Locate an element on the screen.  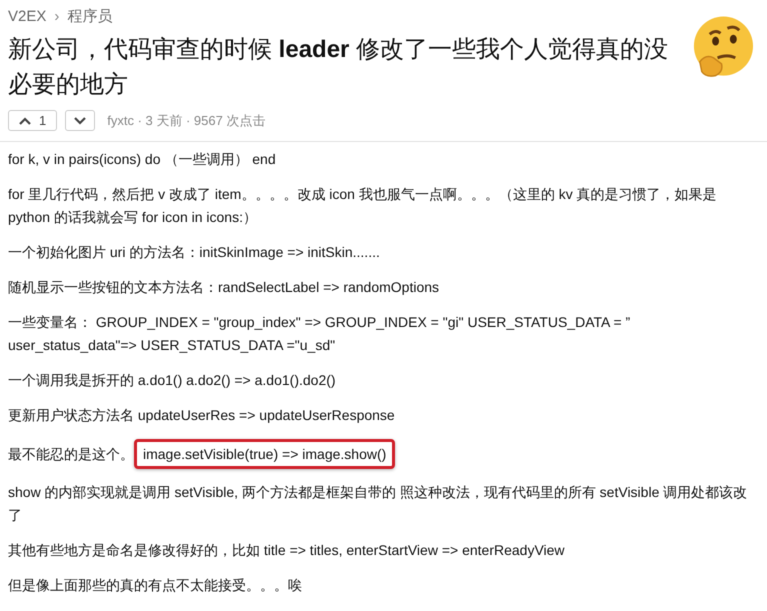
node-link: 程序员 is located at coordinates (89, 16).